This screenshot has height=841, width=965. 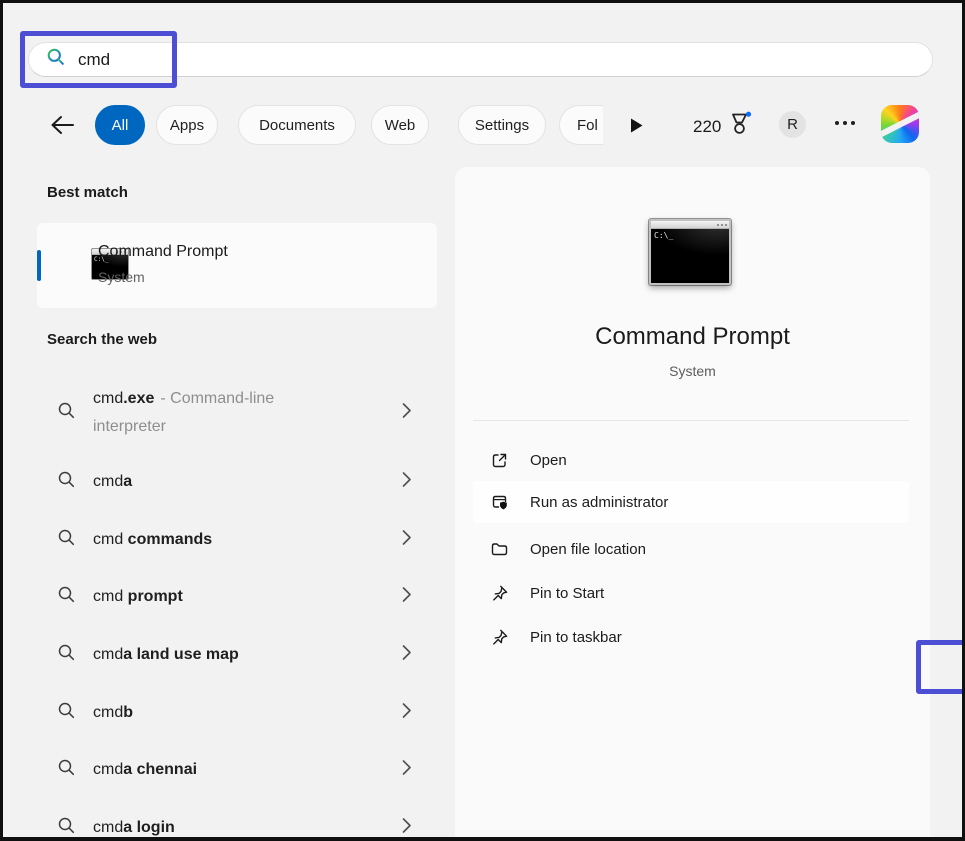 What do you see at coordinates (690, 252) in the screenshot?
I see `command-prompt-icon-large: C:\_` at bounding box center [690, 252].